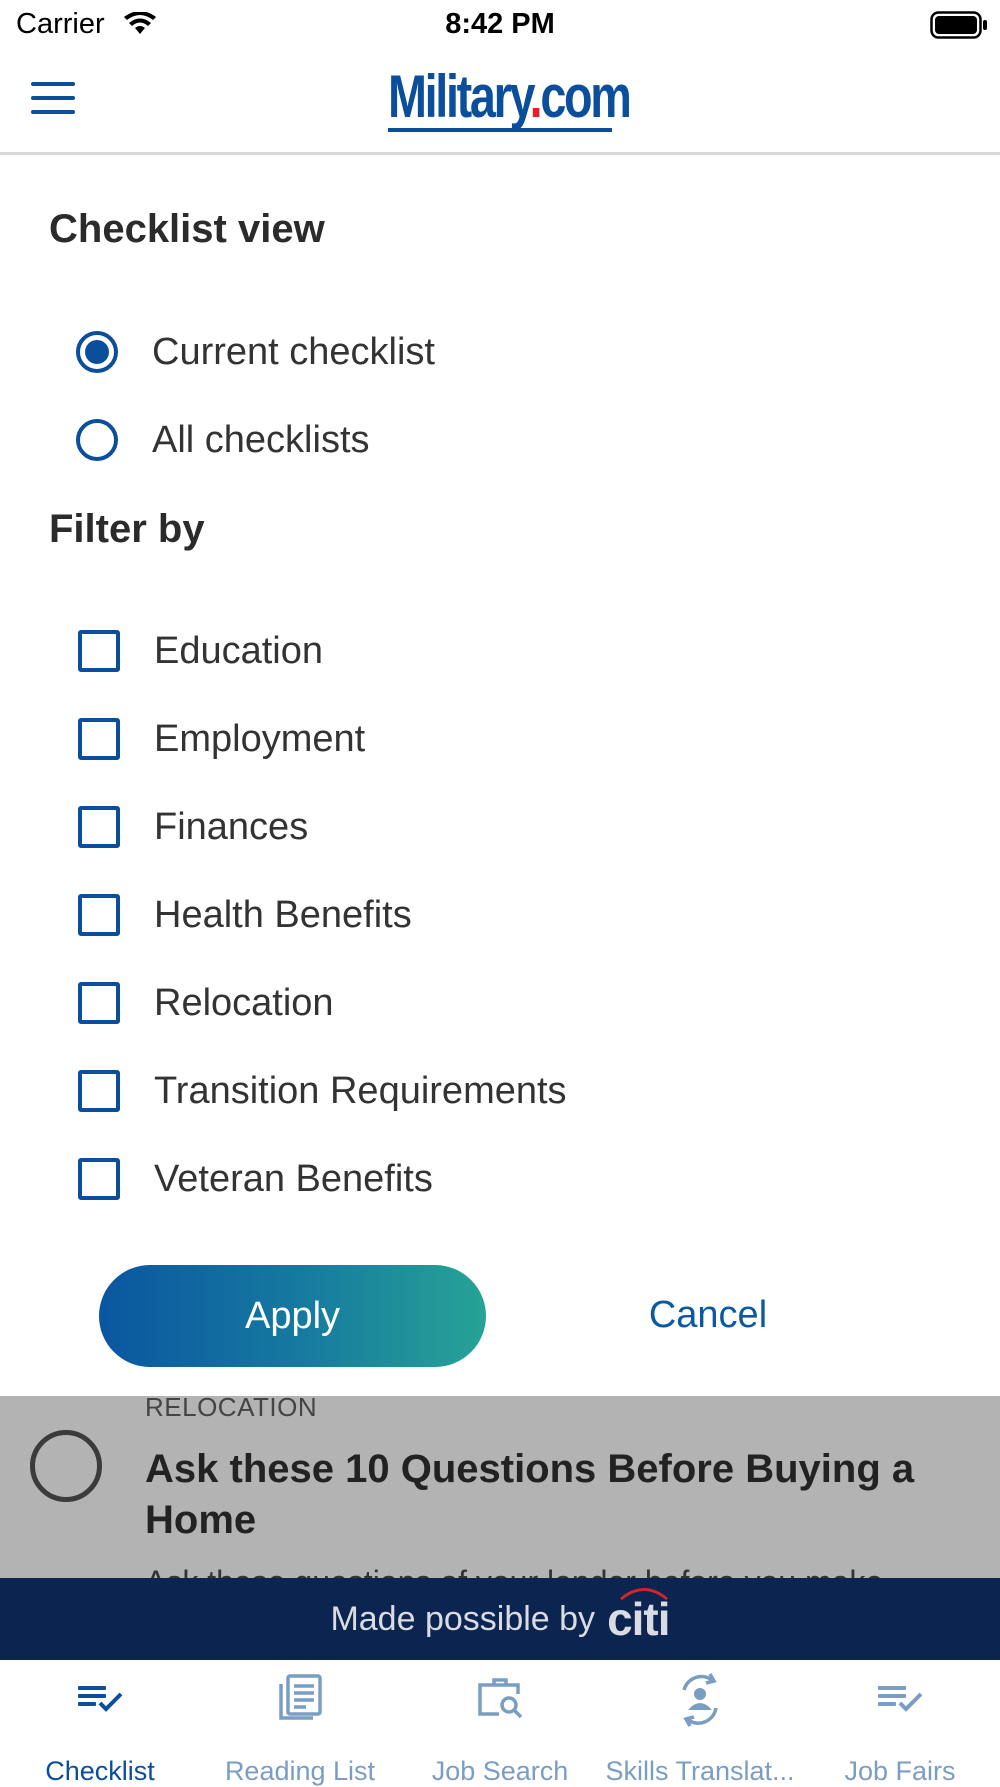  What do you see at coordinates (231, 1409) in the screenshot?
I see `item-category: RELOCATION` at bounding box center [231, 1409].